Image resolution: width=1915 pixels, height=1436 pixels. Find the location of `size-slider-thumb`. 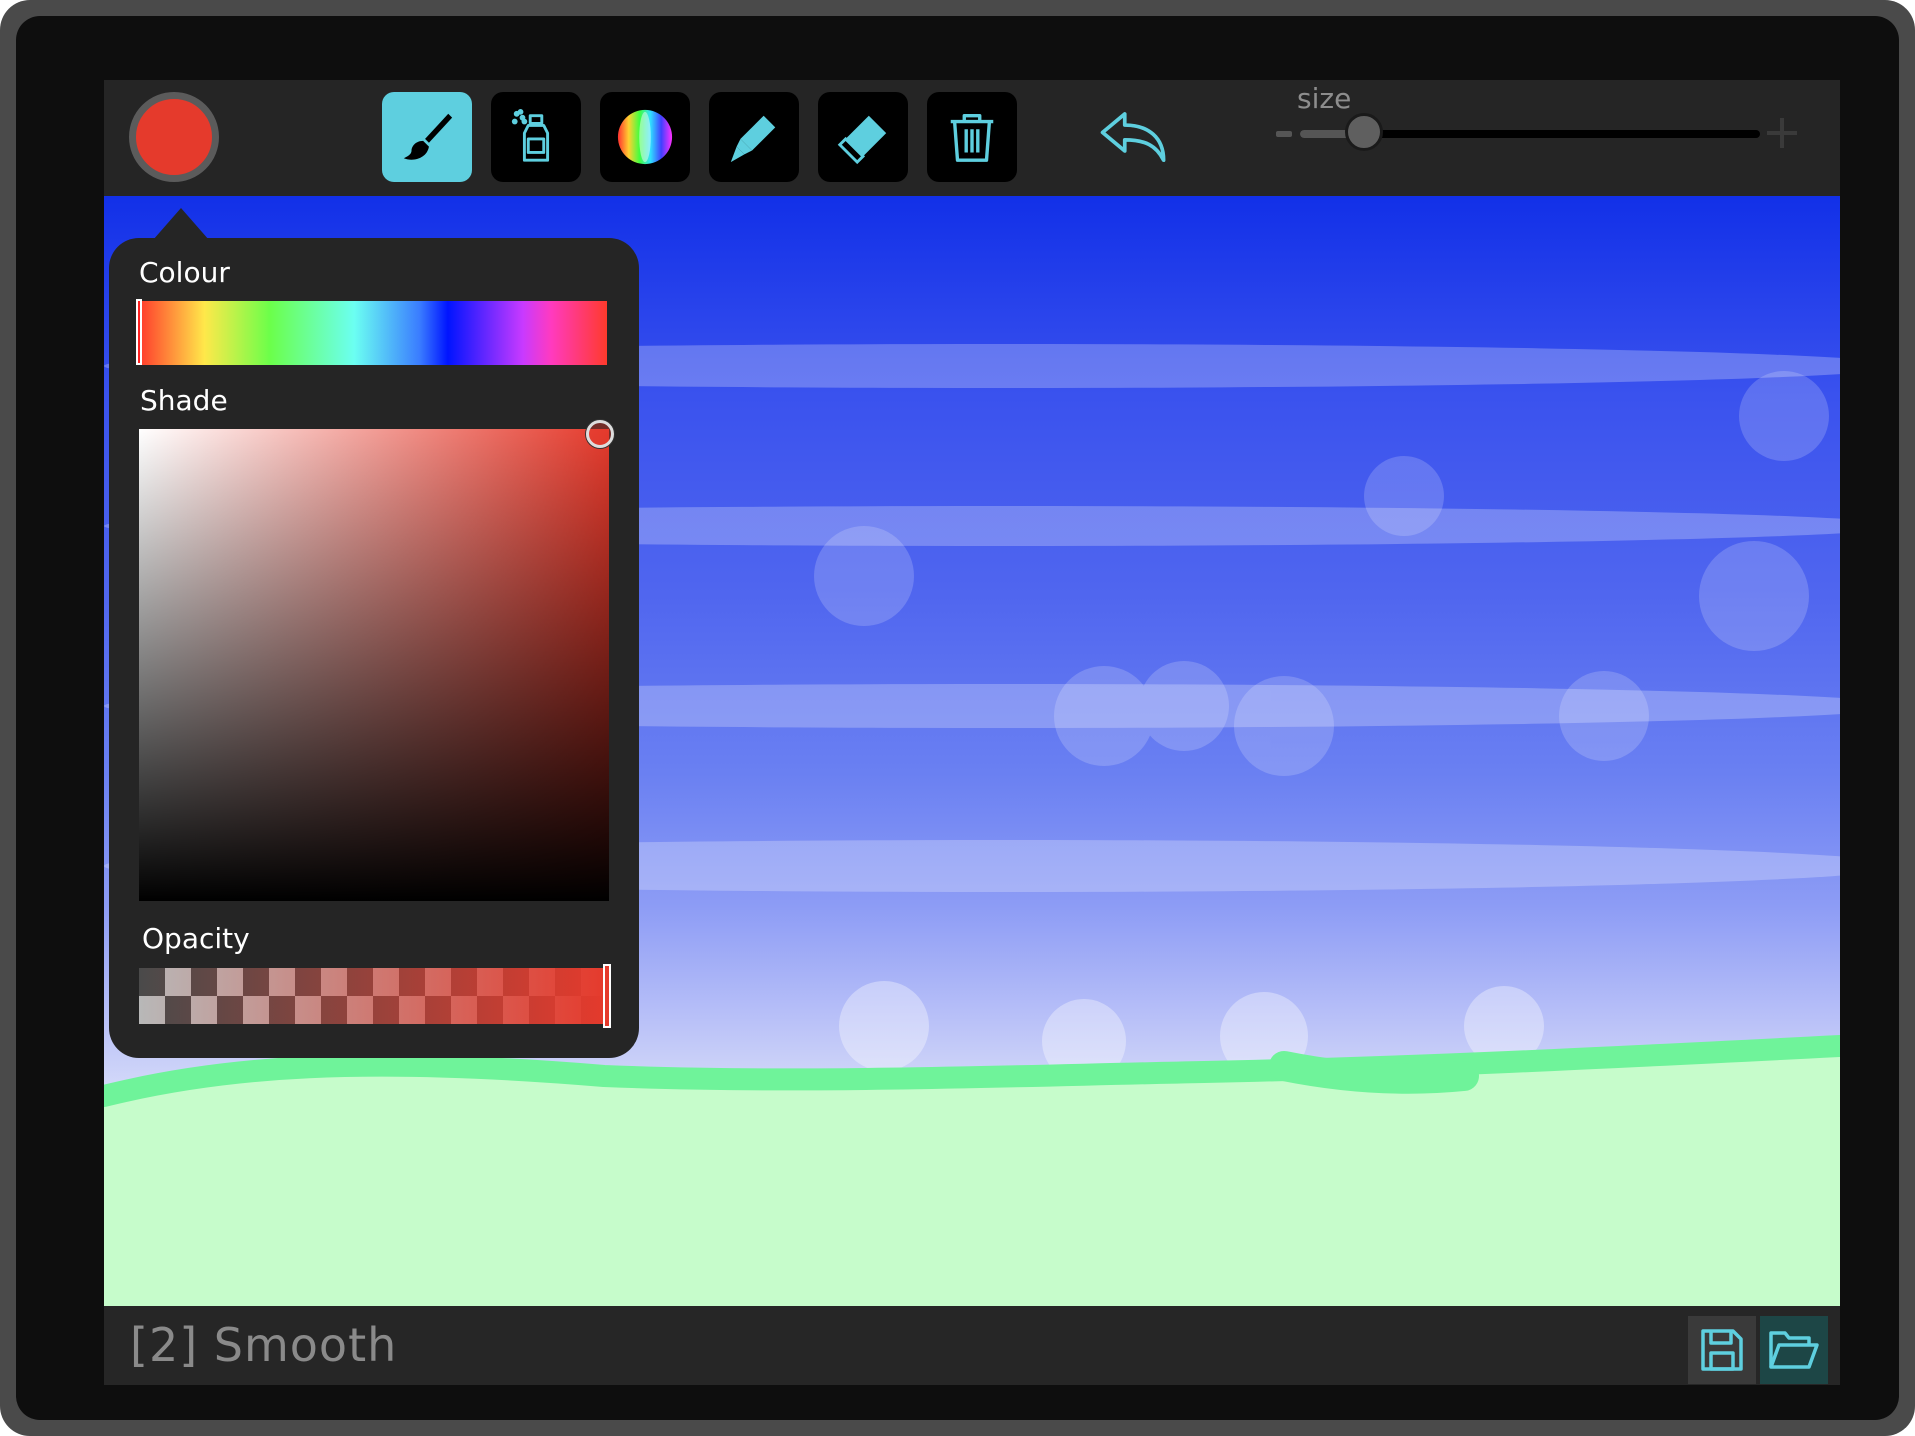

size-slider-thumb is located at coordinates (1364, 132).